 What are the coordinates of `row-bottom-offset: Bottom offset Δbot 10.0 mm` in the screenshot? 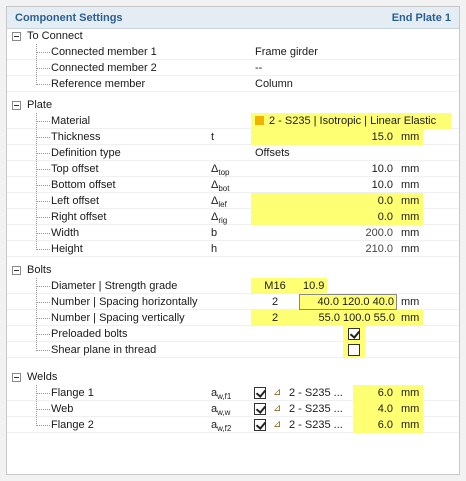 It's located at (233, 185).